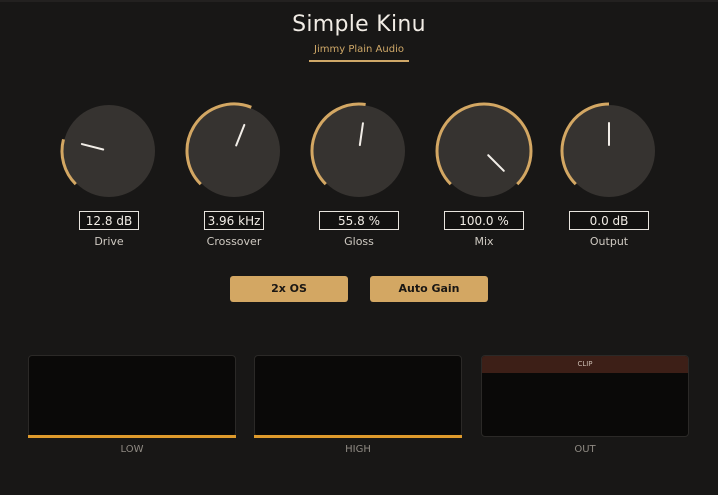 The width and height of the screenshot is (718, 495). Describe the element at coordinates (234, 241) in the screenshot. I see `crossover-label: Crossover` at that location.